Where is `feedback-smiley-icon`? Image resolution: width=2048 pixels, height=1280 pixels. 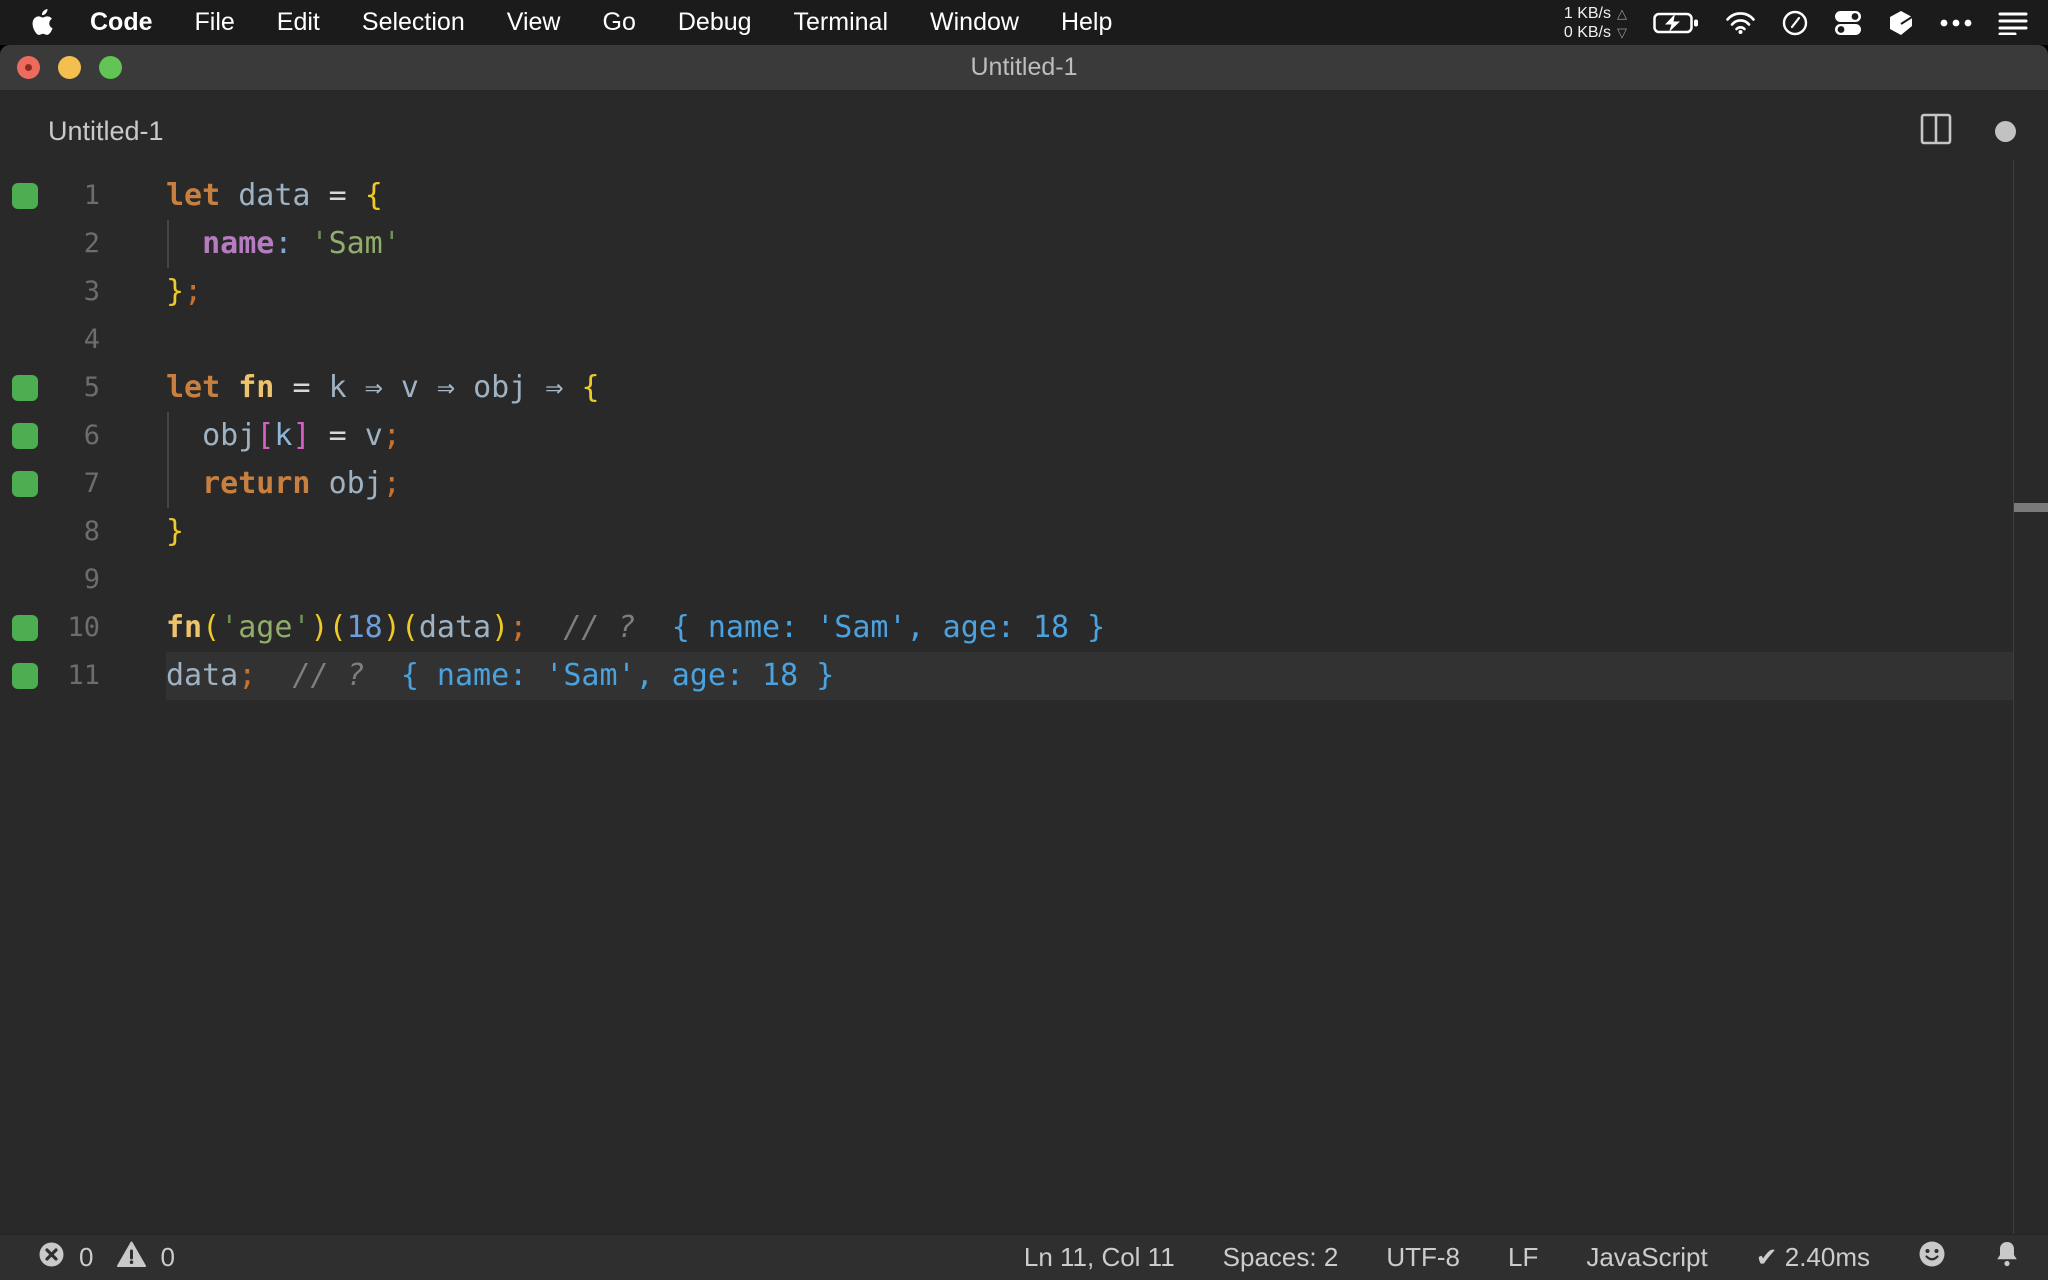
feedback-smiley-icon is located at coordinates (1932, 1257).